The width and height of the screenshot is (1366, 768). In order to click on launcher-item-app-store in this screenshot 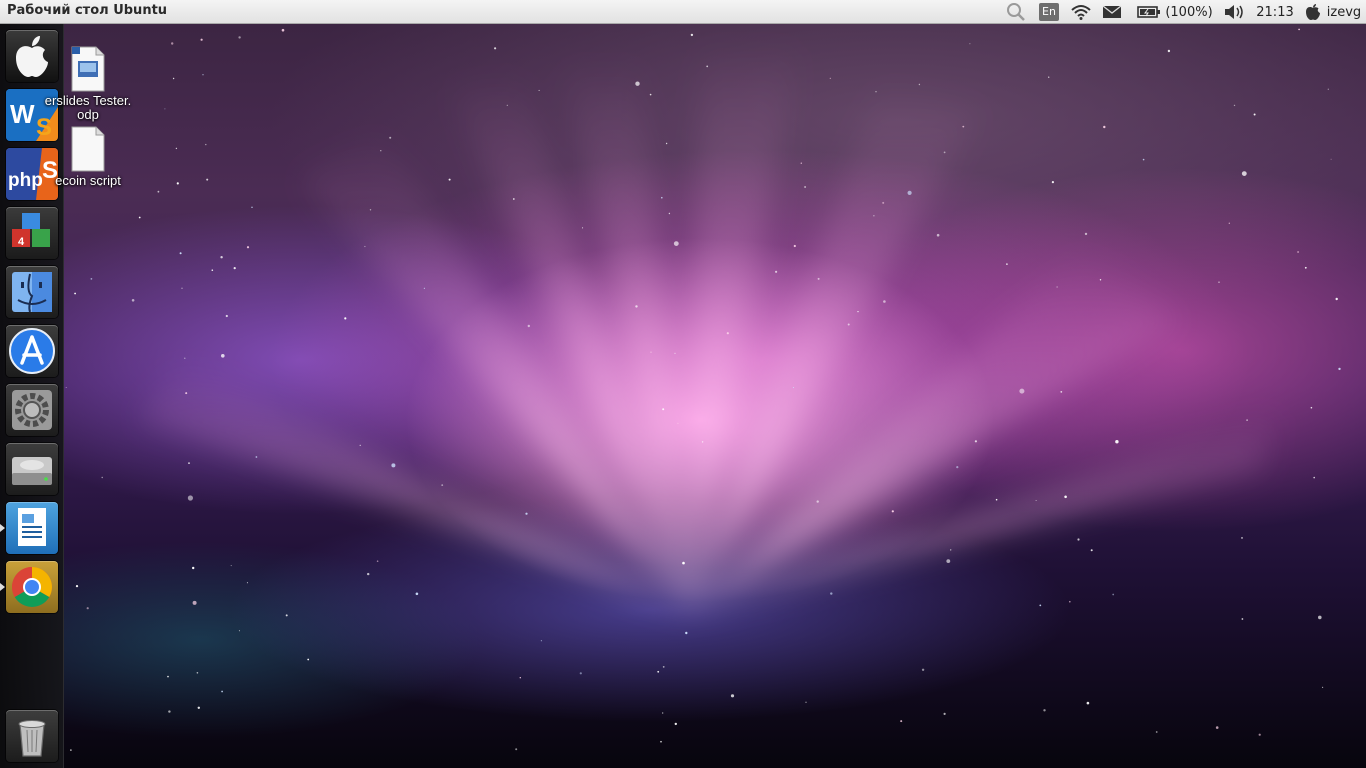, I will do `click(32, 351)`.